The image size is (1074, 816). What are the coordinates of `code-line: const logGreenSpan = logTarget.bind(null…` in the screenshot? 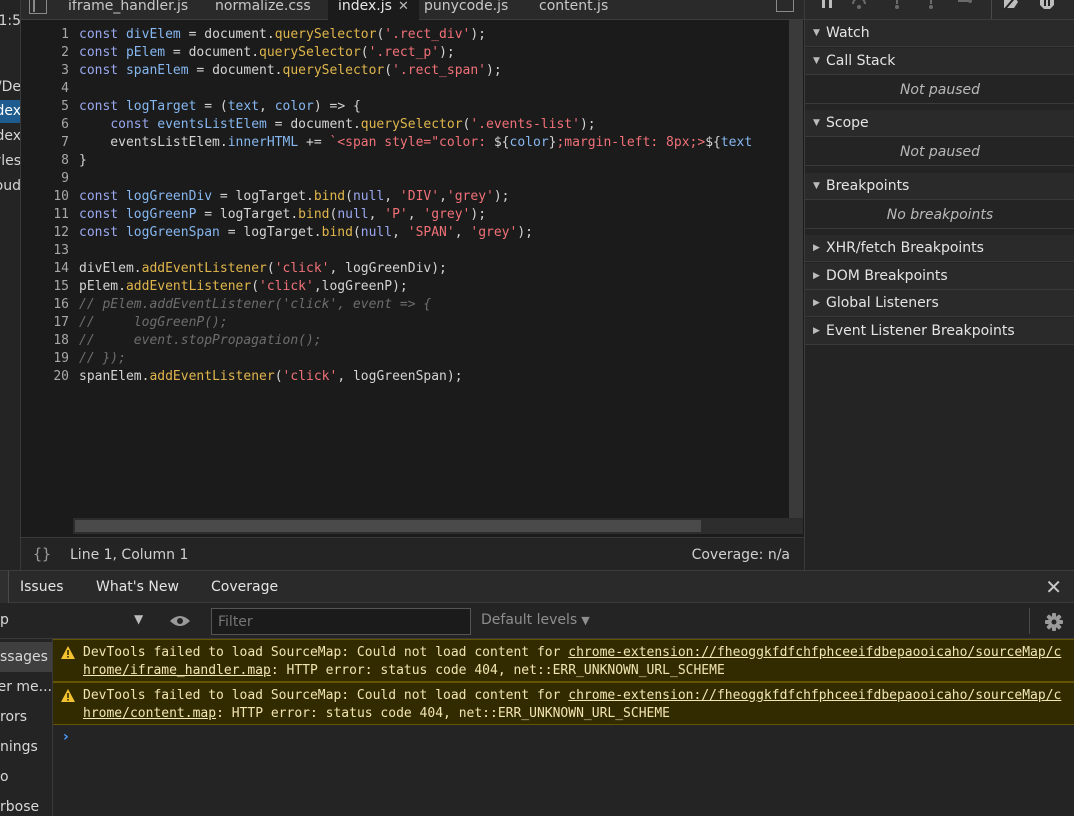 It's located at (306, 232).